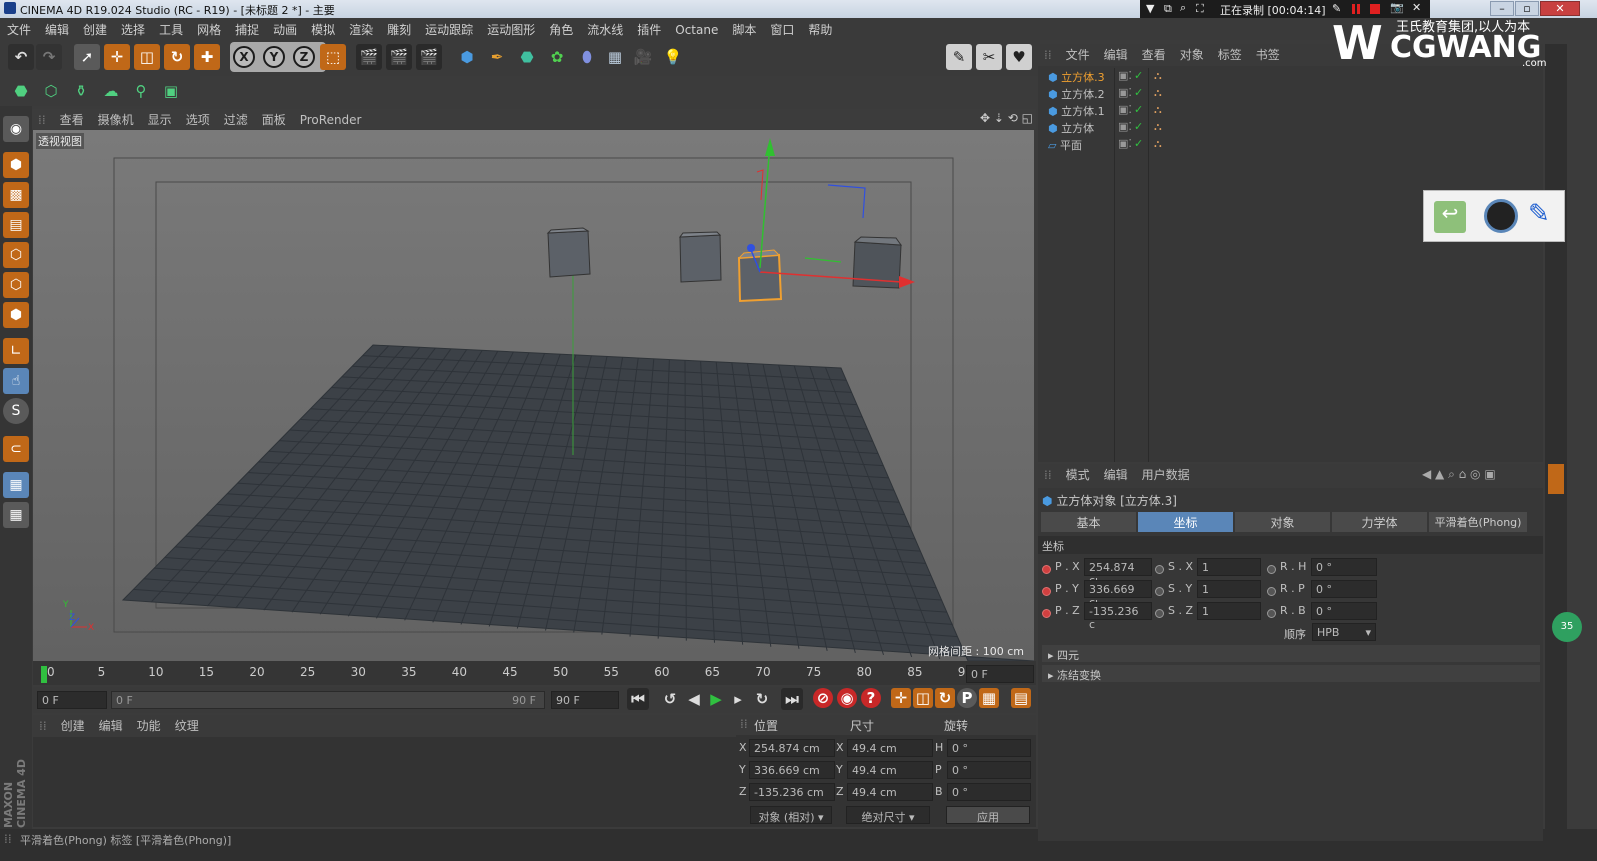  What do you see at coordinates (285, 28) in the screenshot?
I see `menu-animate: 动画` at bounding box center [285, 28].